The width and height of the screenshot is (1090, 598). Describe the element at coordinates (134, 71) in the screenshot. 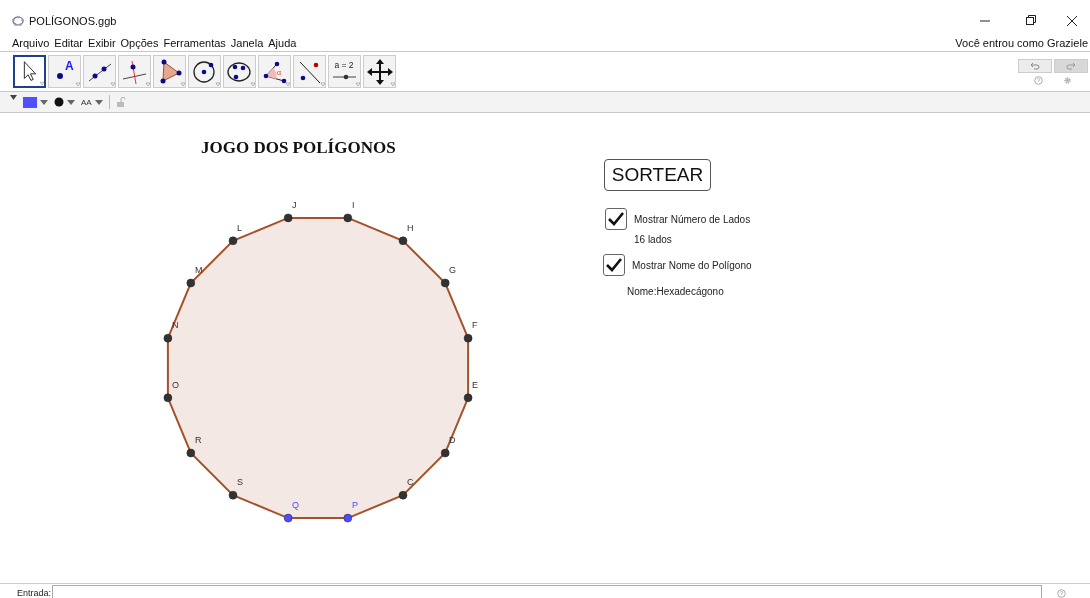

I see `perpendicular-tool-button` at that location.